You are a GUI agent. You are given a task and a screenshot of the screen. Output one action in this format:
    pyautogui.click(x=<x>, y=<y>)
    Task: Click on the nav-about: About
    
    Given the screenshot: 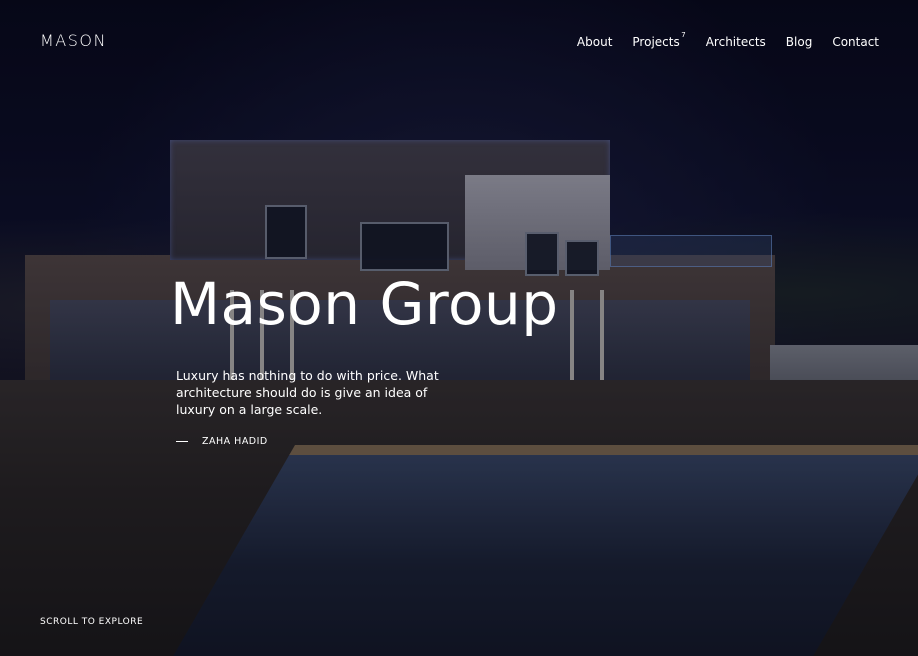 What is the action you would take?
    pyautogui.click(x=594, y=42)
    